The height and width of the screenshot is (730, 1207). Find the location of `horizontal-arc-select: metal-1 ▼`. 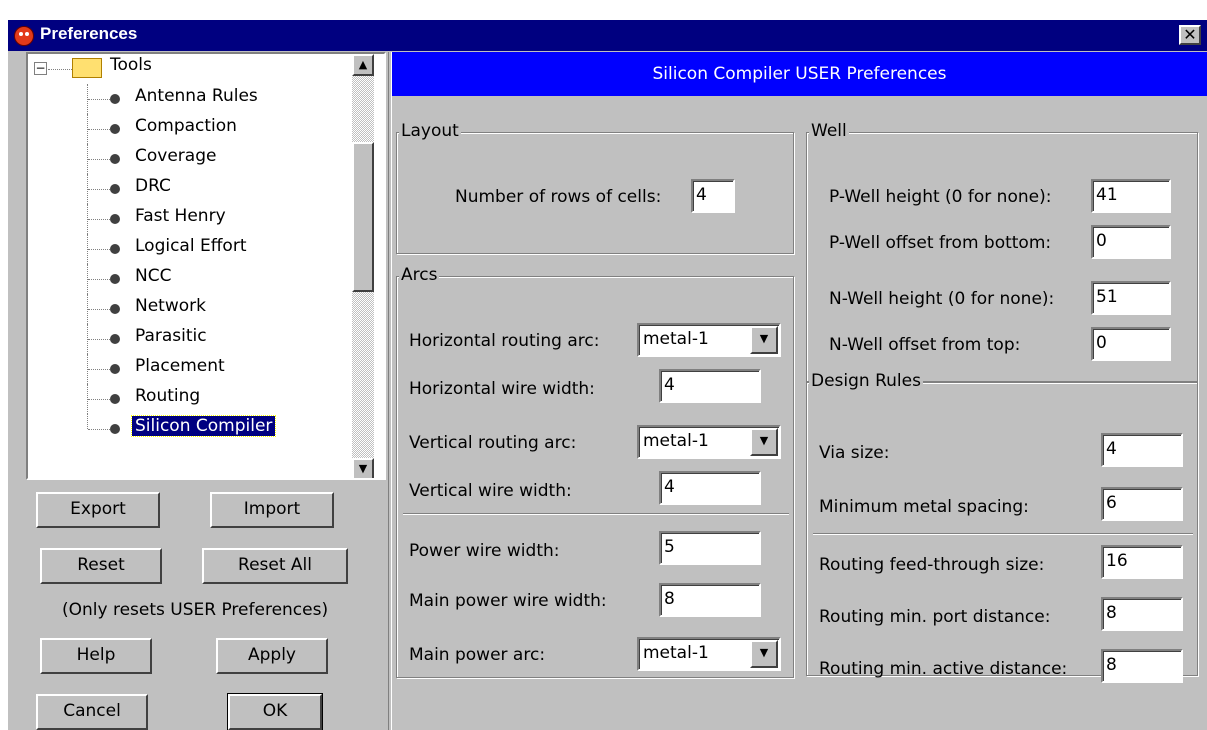

horizontal-arc-select: metal-1 ▼ is located at coordinates (709, 340).